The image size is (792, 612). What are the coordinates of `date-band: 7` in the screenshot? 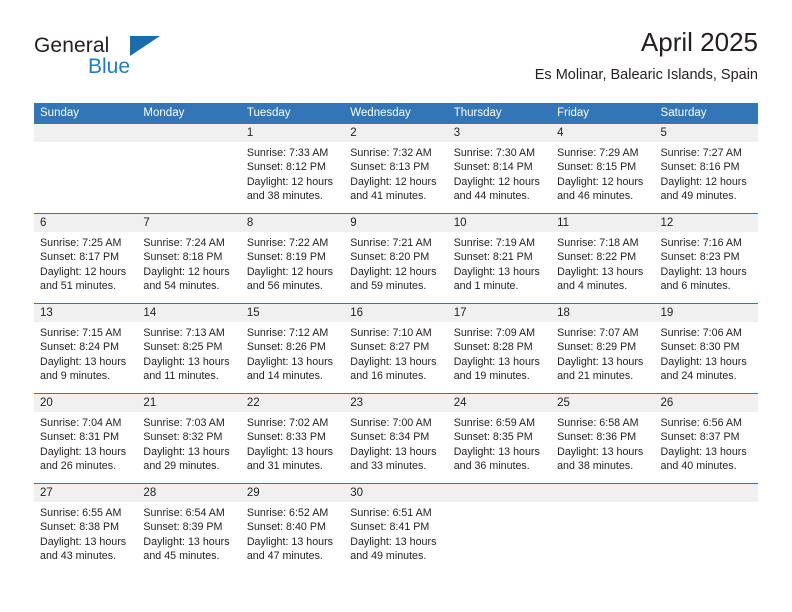 It's located at (189, 223).